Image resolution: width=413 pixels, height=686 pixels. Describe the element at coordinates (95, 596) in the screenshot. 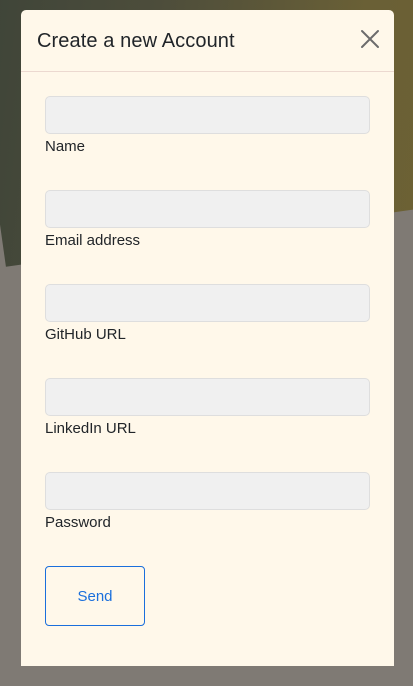

I see `send-button: Send` at that location.